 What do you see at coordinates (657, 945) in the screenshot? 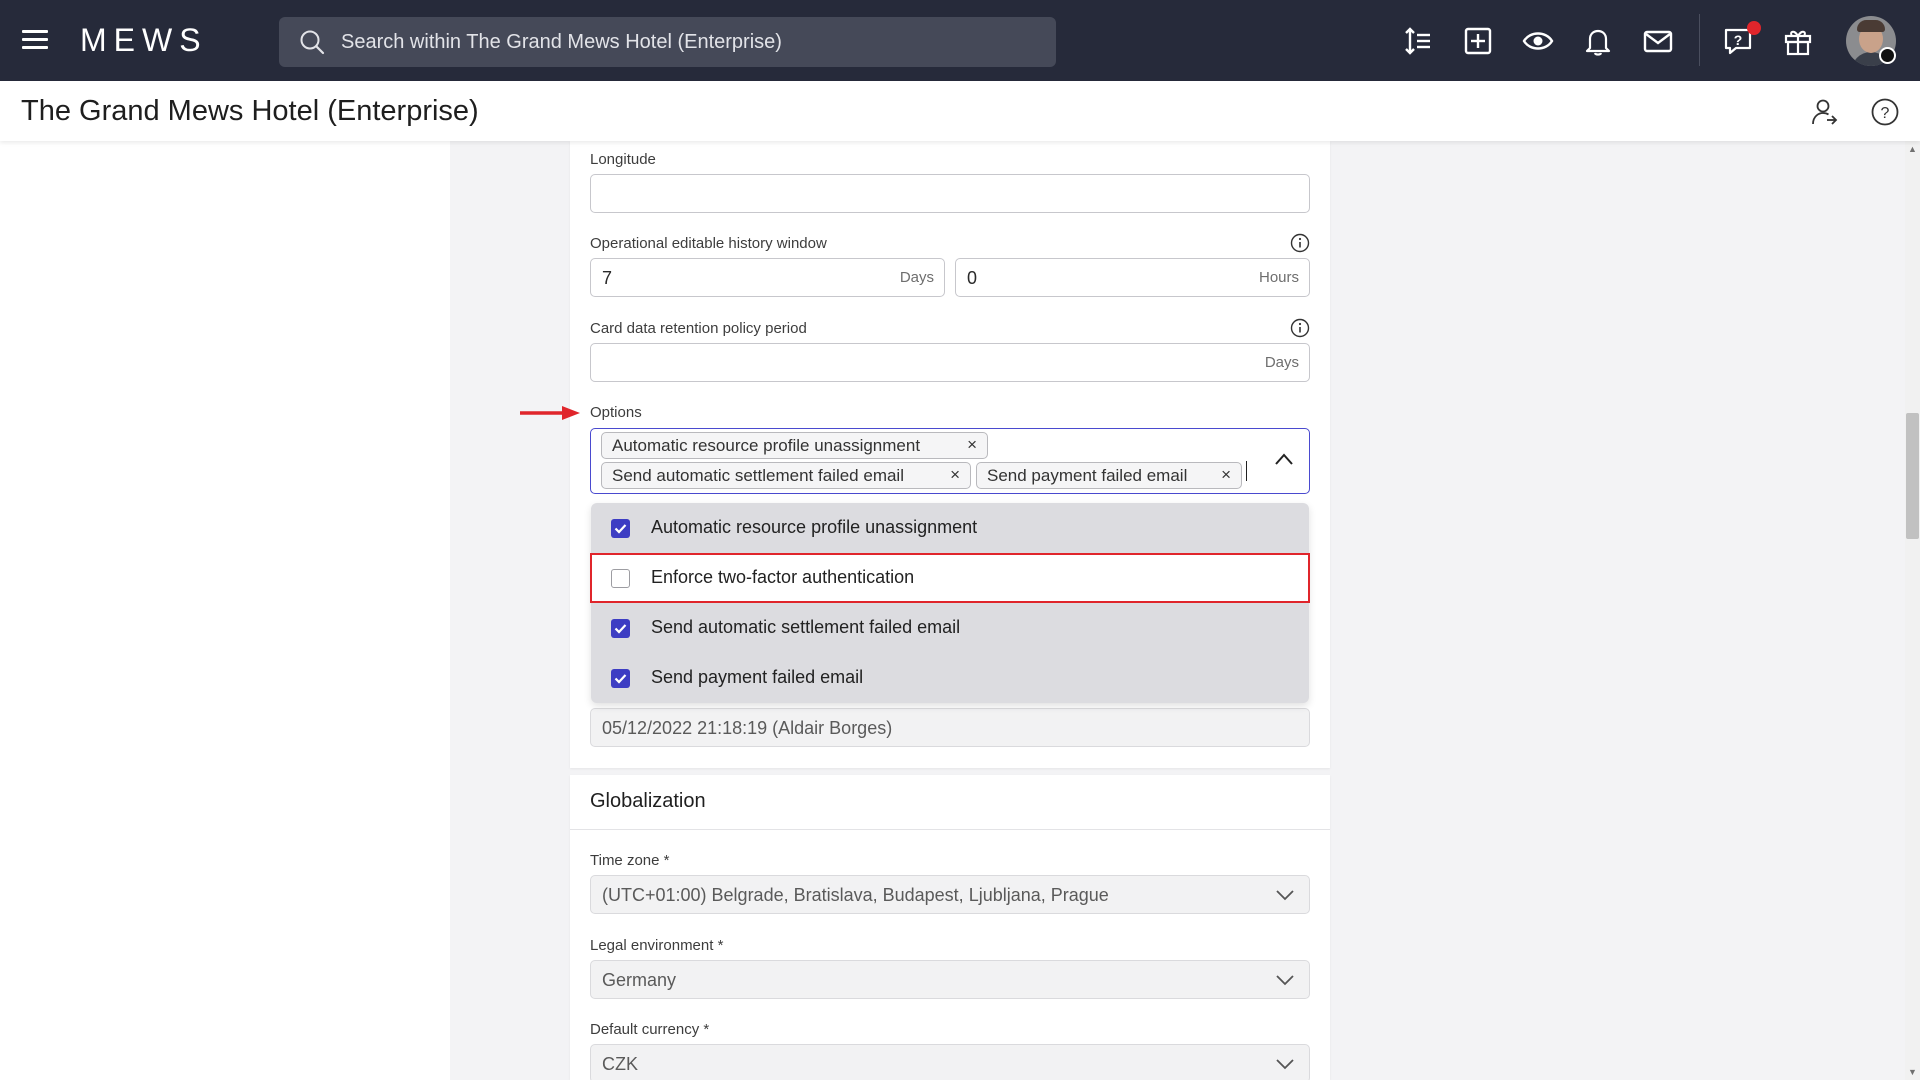
I see `legal-environment-label: Legal environment *` at bounding box center [657, 945].